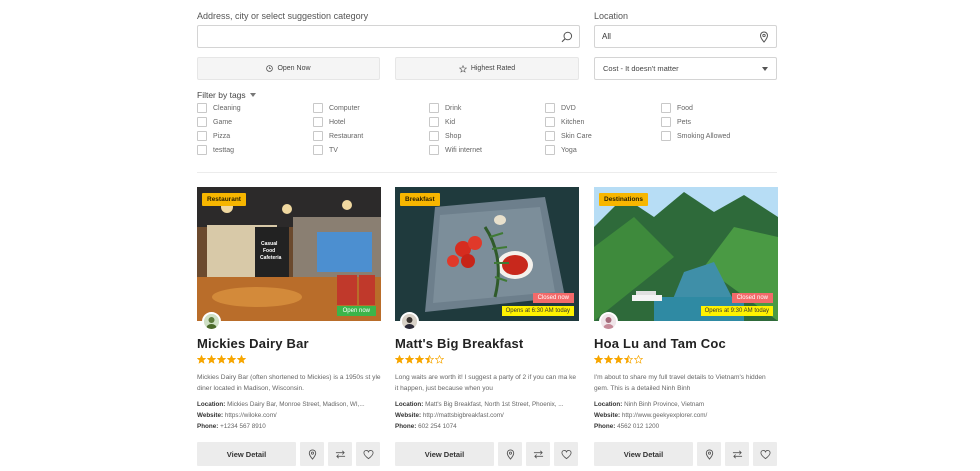 This screenshot has width=980, height=471. What do you see at coordinates (677, 108) in the screenshot?
I see `tag-checkbox: Food` at bounding box center [677, 108].